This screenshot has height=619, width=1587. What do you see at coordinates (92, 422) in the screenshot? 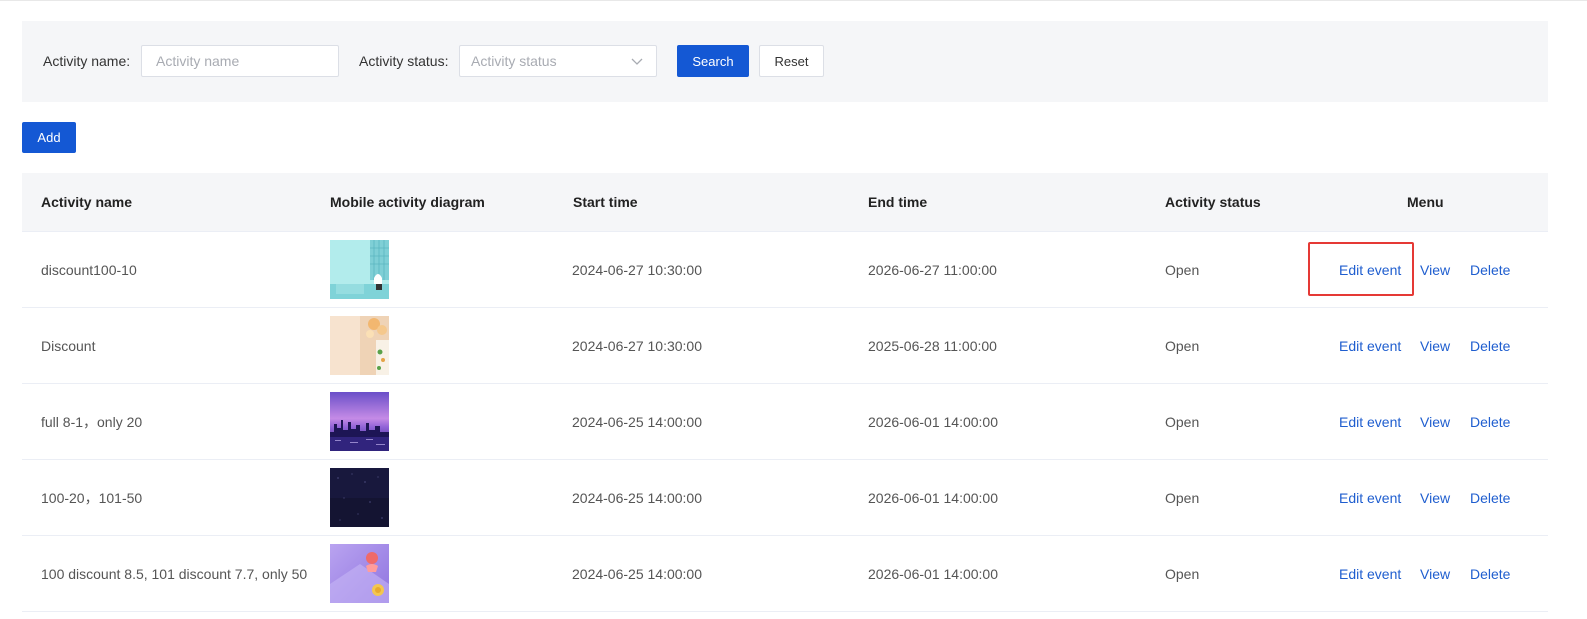
I see `row-activity-name: full 8-1，only 20` at bounding box center [92, 422].